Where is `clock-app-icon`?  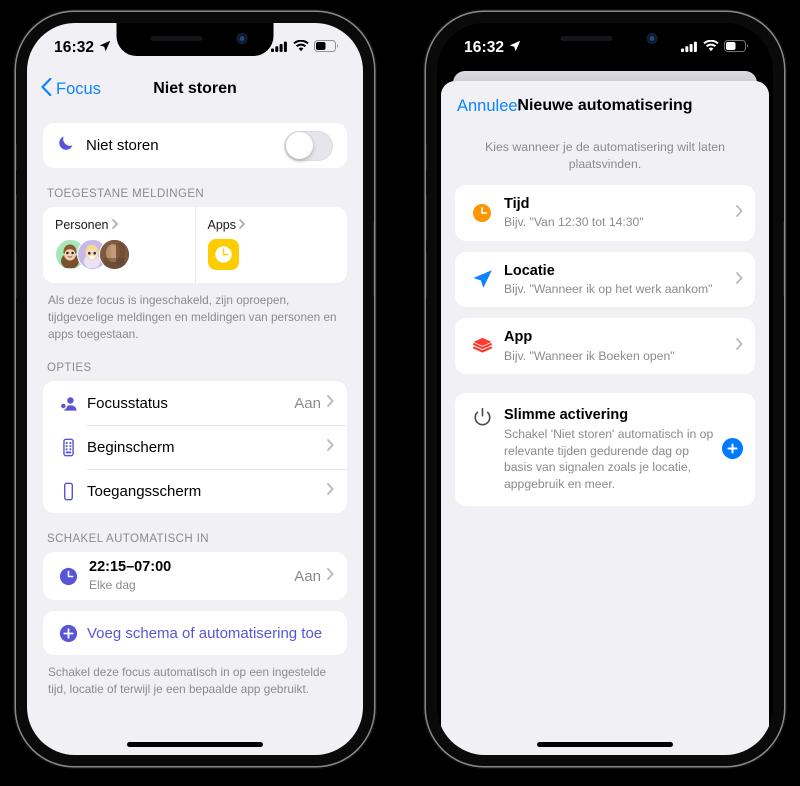 clock-app-icon is located at coordinates (223, 254).